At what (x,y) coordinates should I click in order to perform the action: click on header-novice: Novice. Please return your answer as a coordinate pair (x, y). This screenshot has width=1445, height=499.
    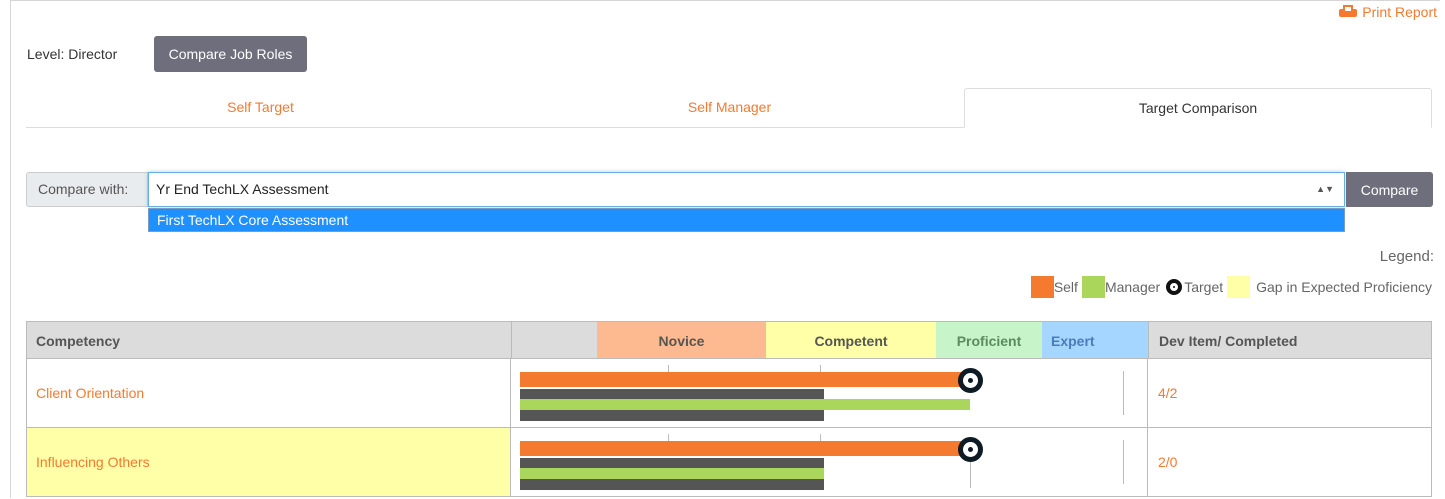
    Looking at the image, I should click on (681, 340).